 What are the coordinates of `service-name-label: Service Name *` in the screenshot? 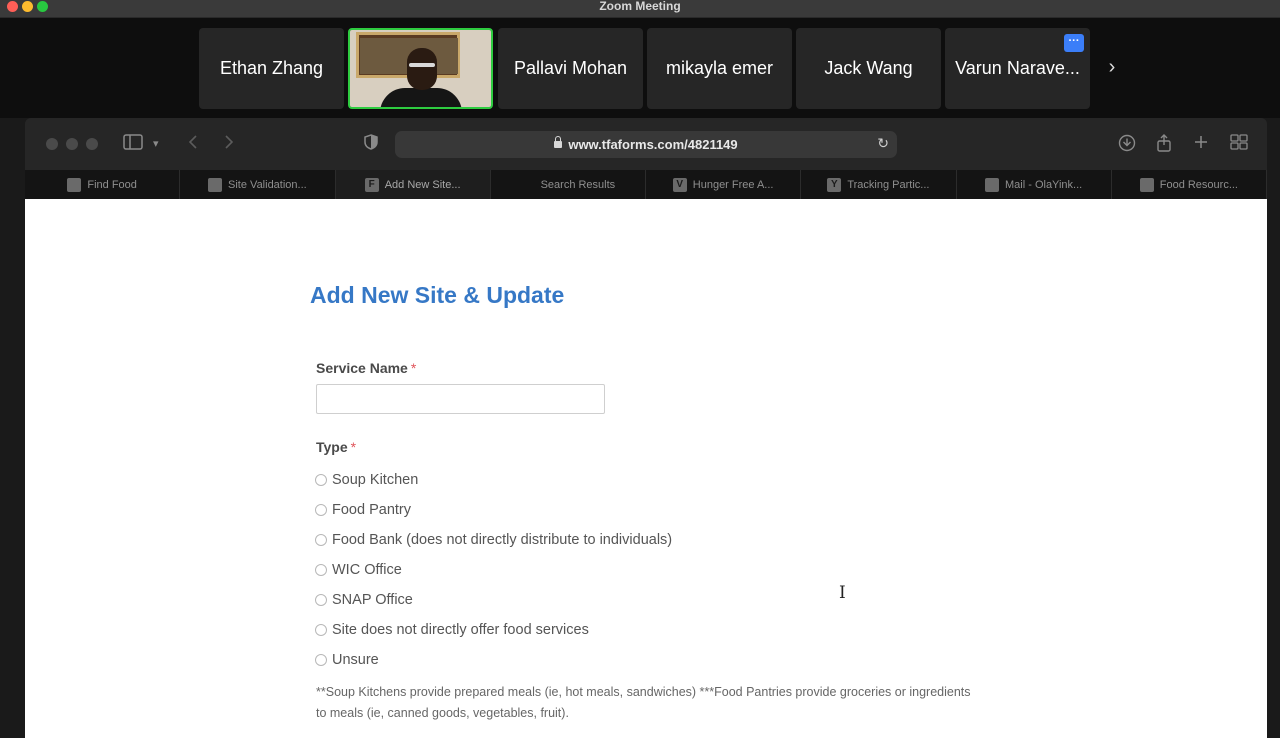 It's located at (366, 368).